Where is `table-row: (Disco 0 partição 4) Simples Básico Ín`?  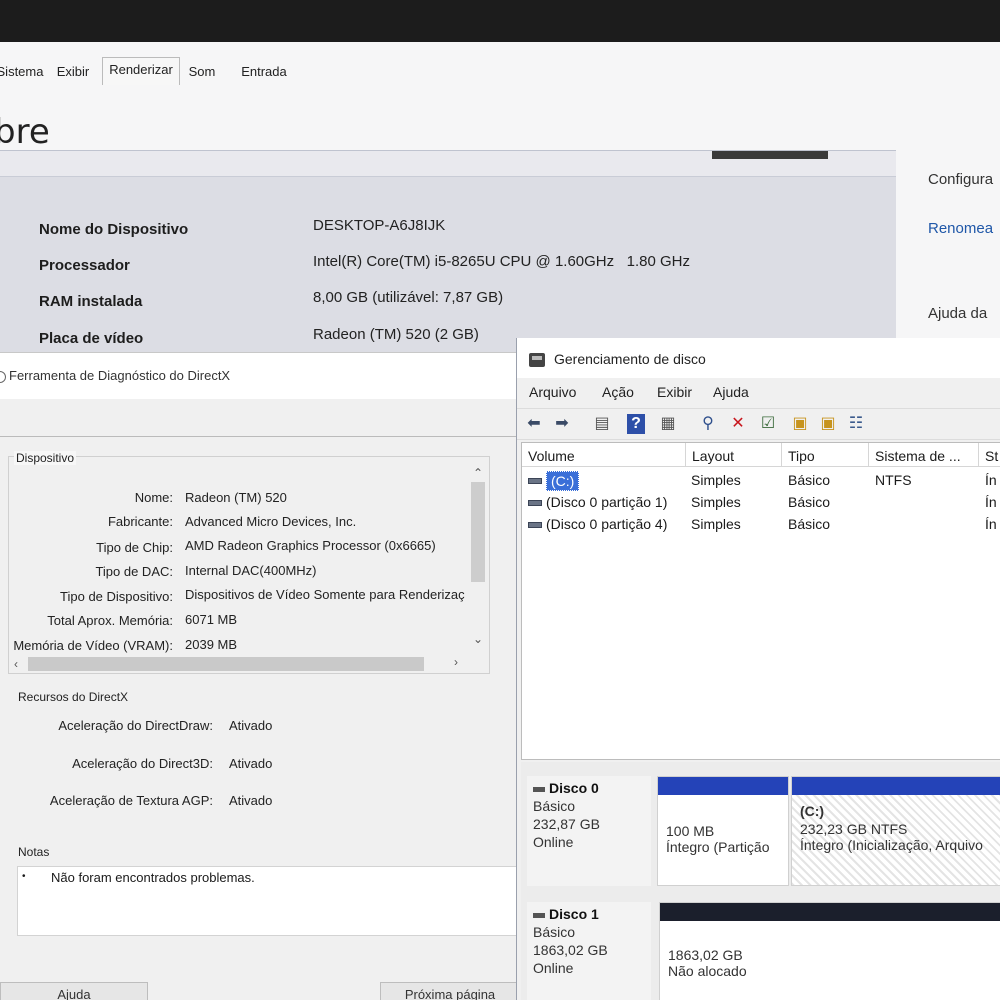
table-row: (Disco 0 partição 4) Simples Básico Ín is located at coordinates (761, 525).